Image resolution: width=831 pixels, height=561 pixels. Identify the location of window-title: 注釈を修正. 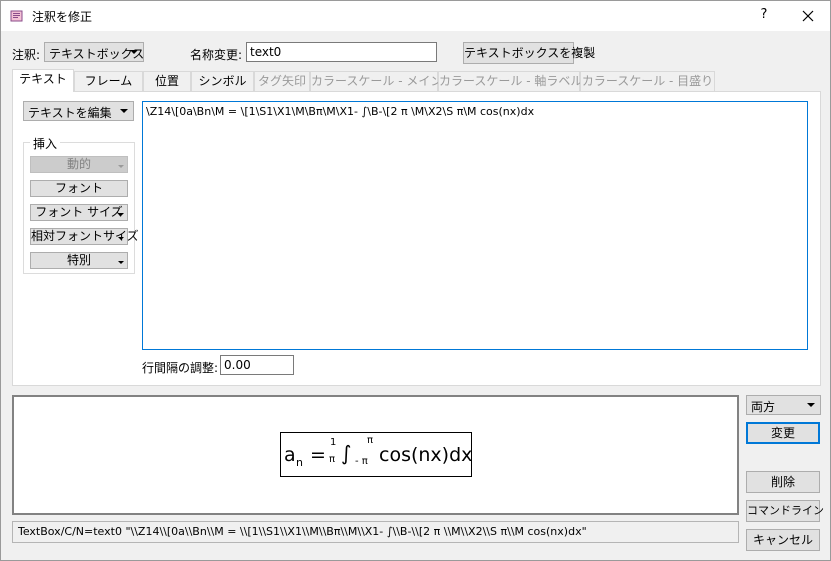
(62, 17).